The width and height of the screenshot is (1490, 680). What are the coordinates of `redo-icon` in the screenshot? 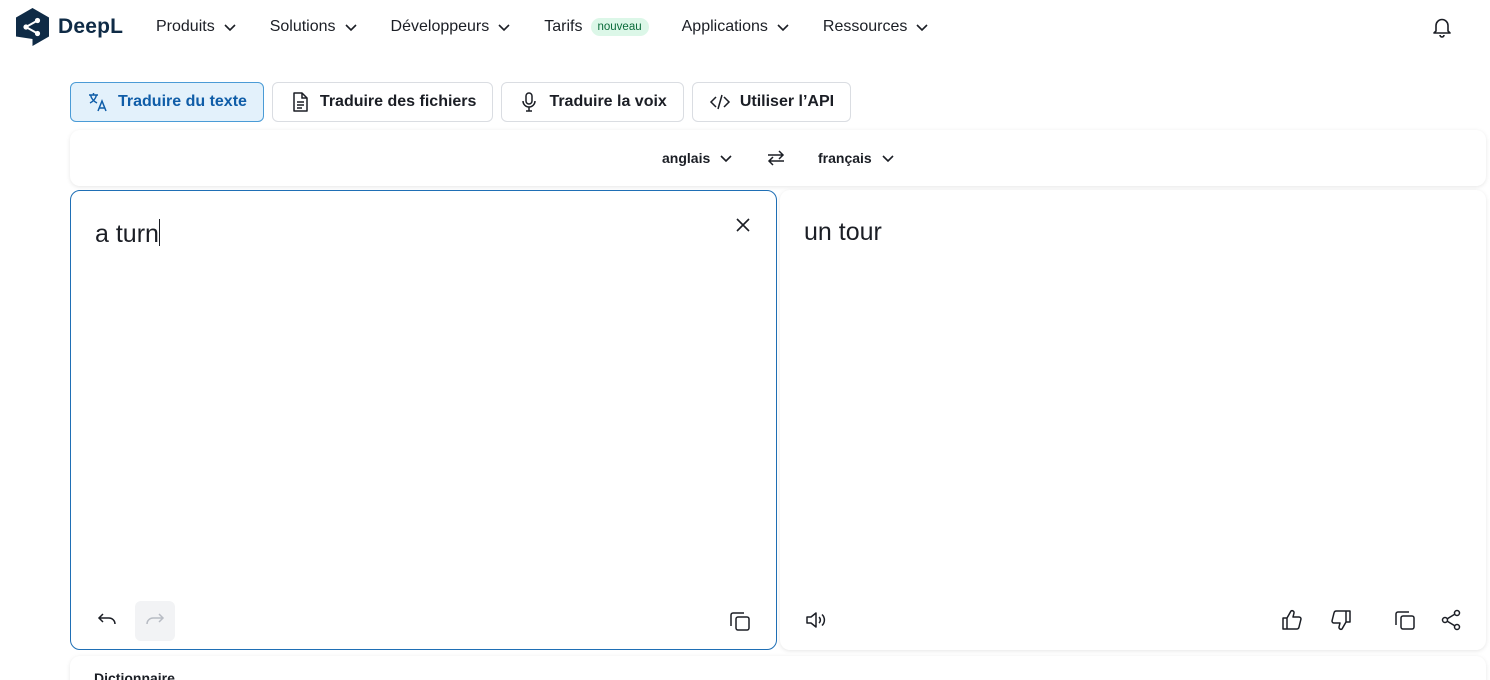 It's located at (155, 619).